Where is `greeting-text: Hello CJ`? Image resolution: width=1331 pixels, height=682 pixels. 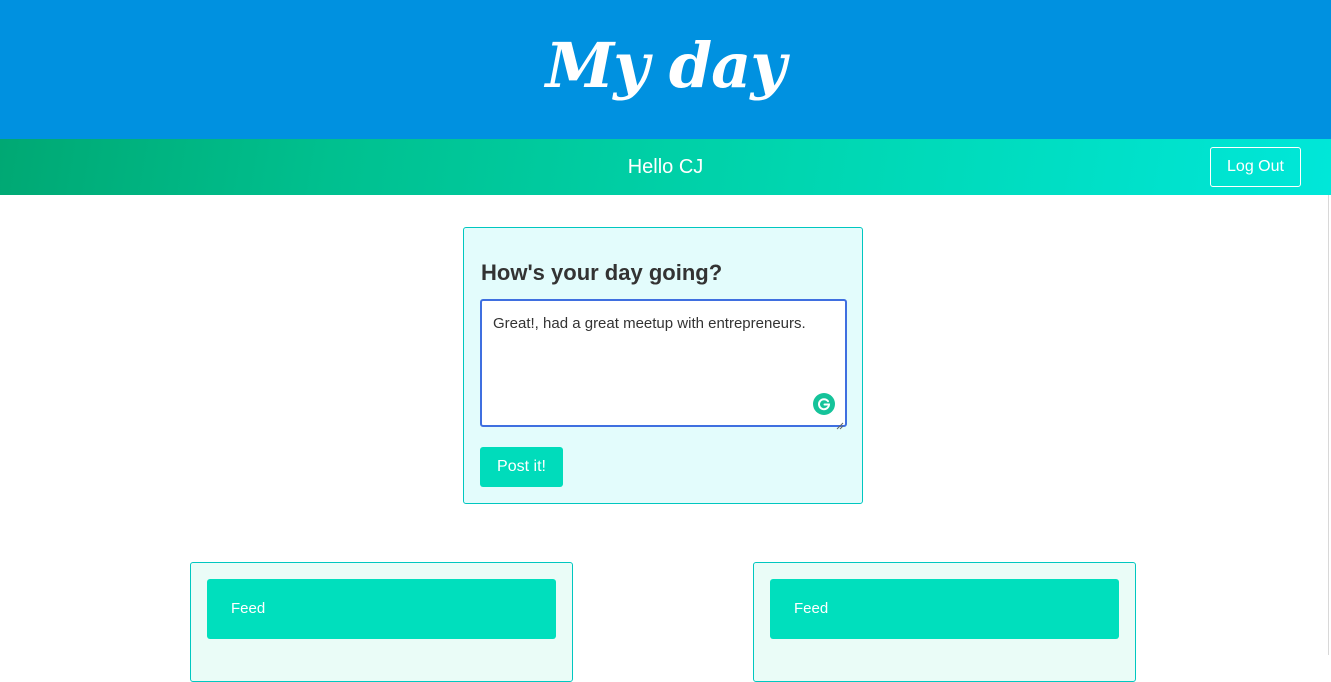 greeting-text: Hello CJ is located at coordinates (665, 167).